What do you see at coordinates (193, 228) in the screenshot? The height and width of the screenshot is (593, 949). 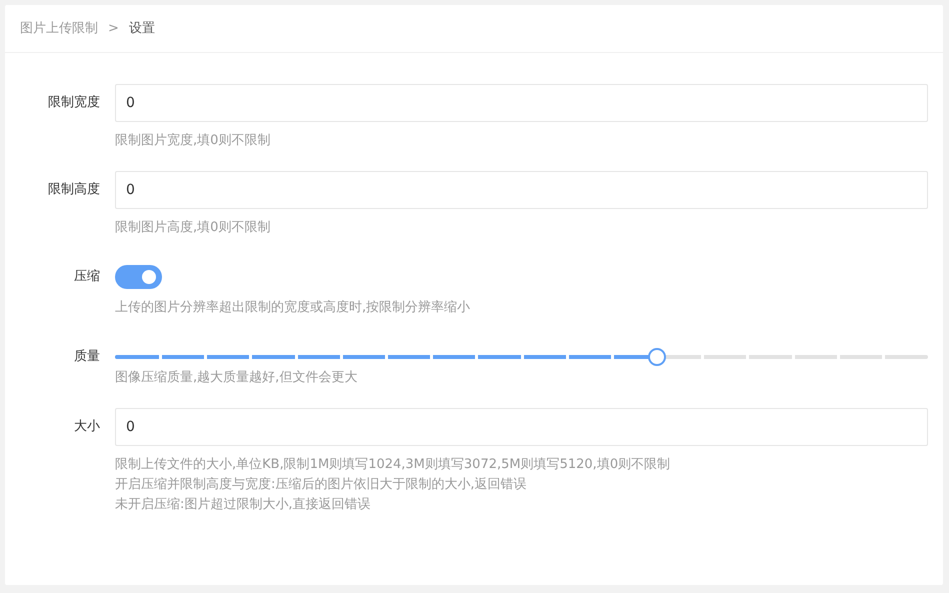 I see `help-text: 限制图片高度,填0则不限制` at bounding box center [193, 228].